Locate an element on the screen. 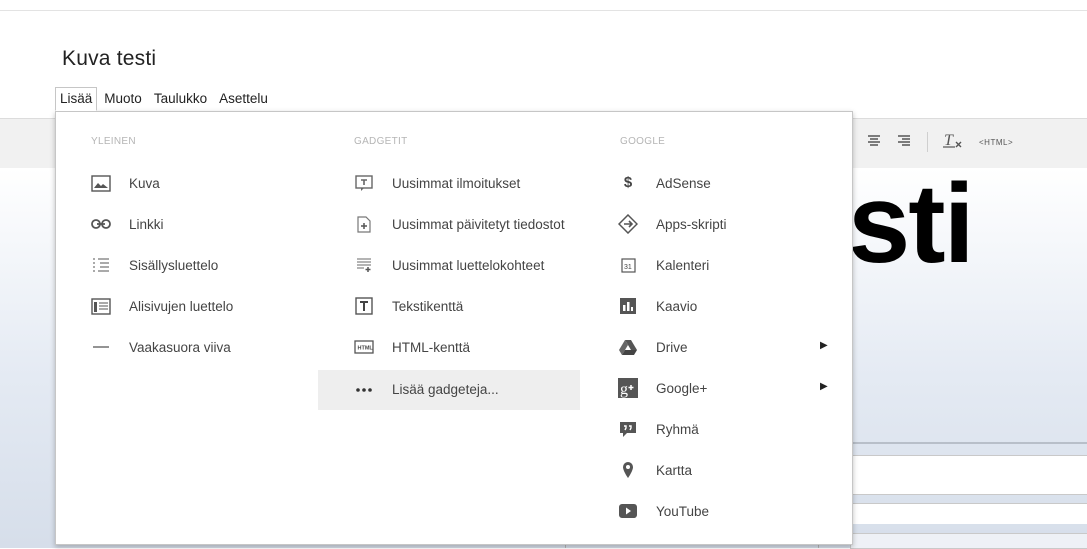 The width and height of the screenshot is (1087, 549). menu-item-text-box: Tekstikenttä is located at coordinates (459, 306).